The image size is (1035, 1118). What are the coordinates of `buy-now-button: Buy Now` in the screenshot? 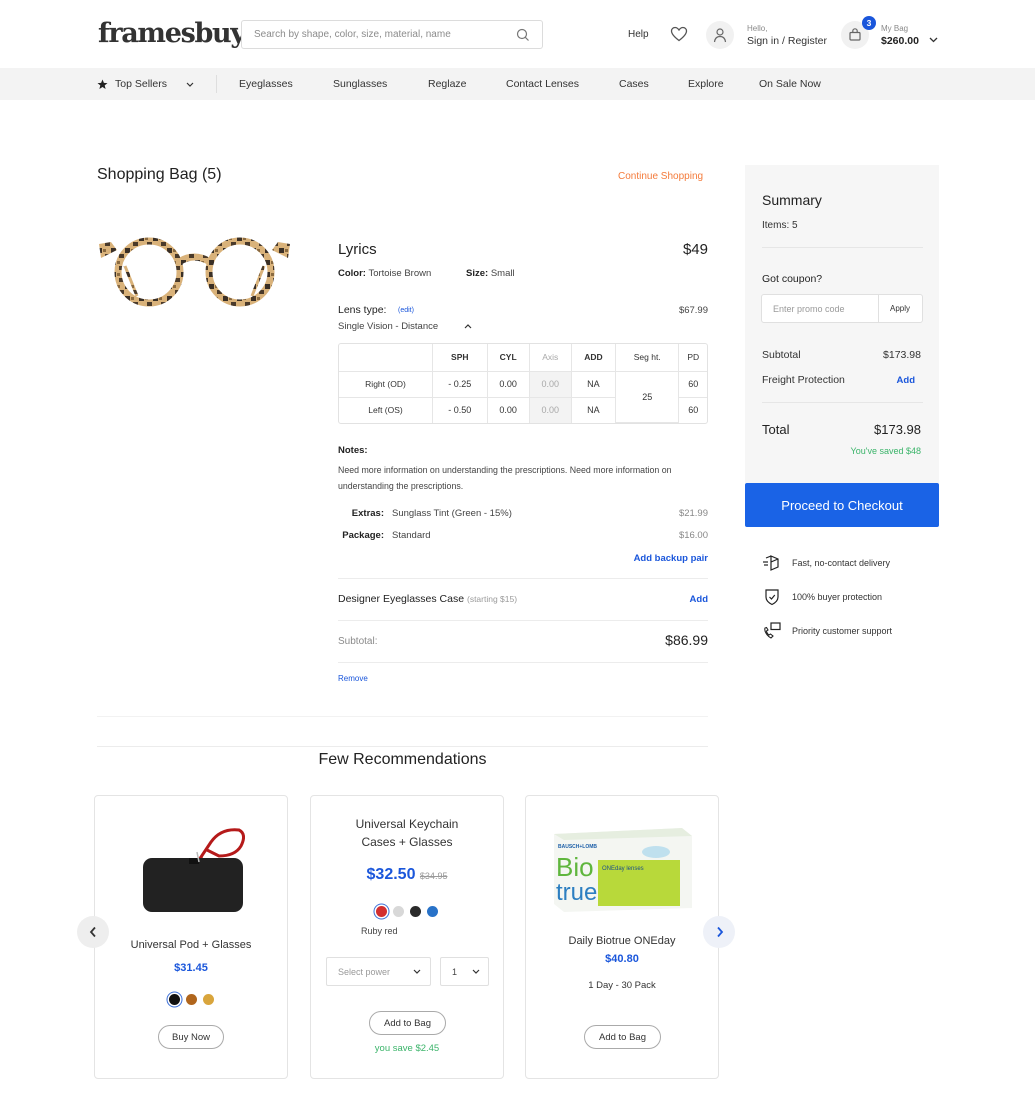 It's located at (191, 1037).